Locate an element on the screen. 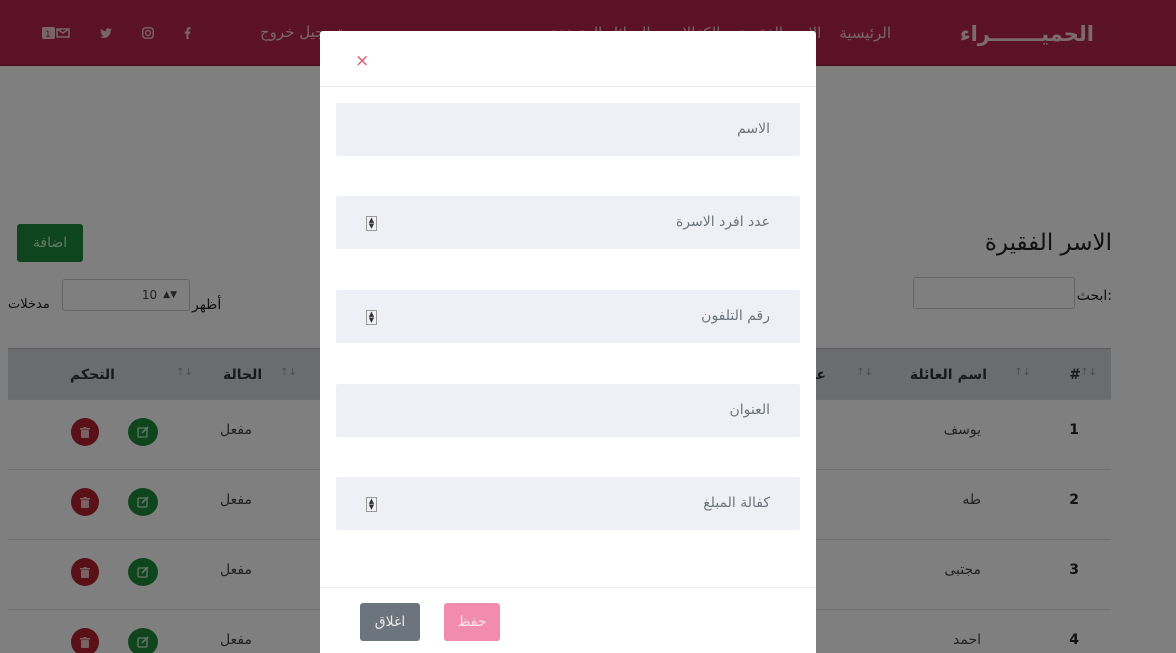 The image size is (1176, 653). modal-footer-divider is located at coordinates (568, 587).